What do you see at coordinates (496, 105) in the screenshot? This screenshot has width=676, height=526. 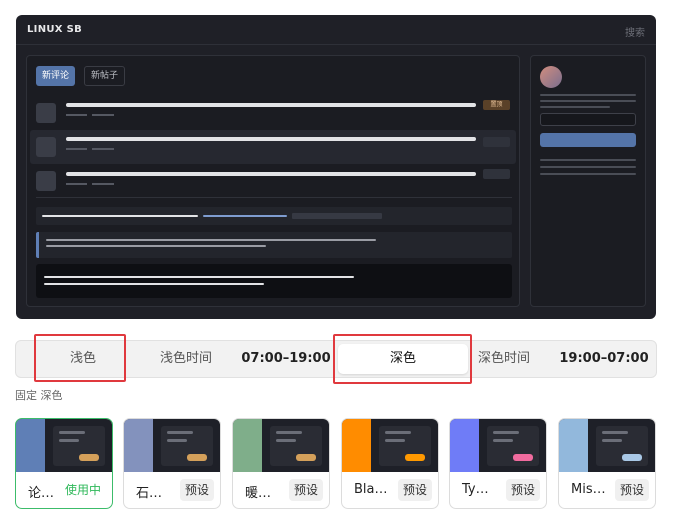 I see `preview-pinned-badge: 置顶` at bounding box center [496, 105].